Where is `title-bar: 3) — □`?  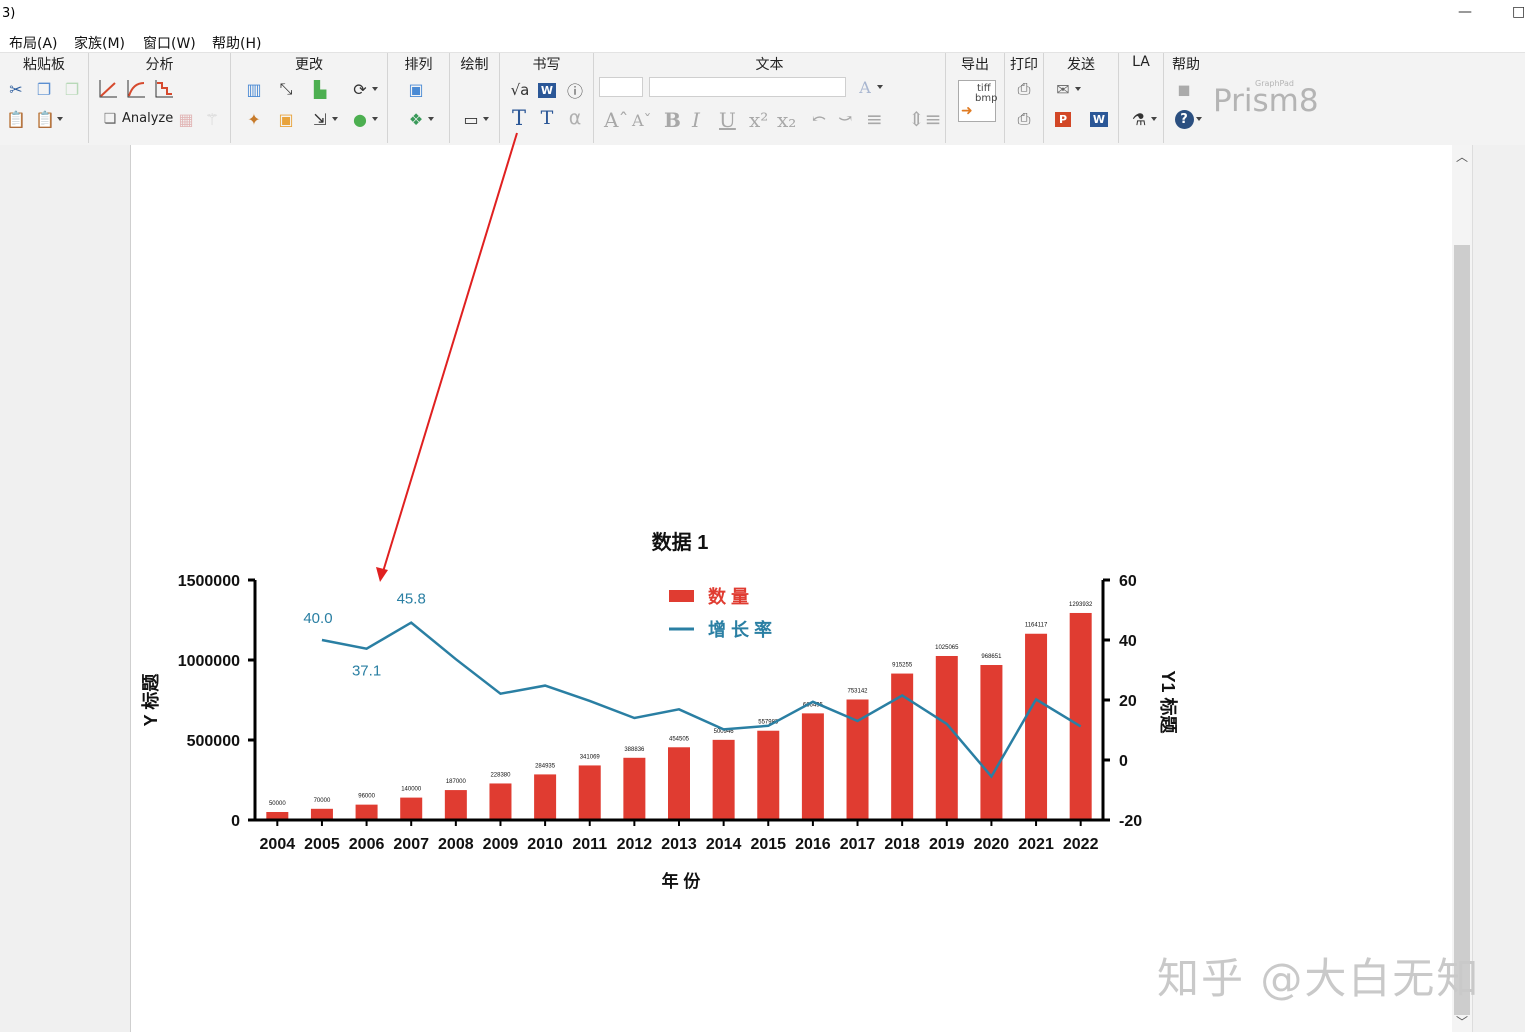
title-bar: 3) — □ is located at coordinates (762, 15).